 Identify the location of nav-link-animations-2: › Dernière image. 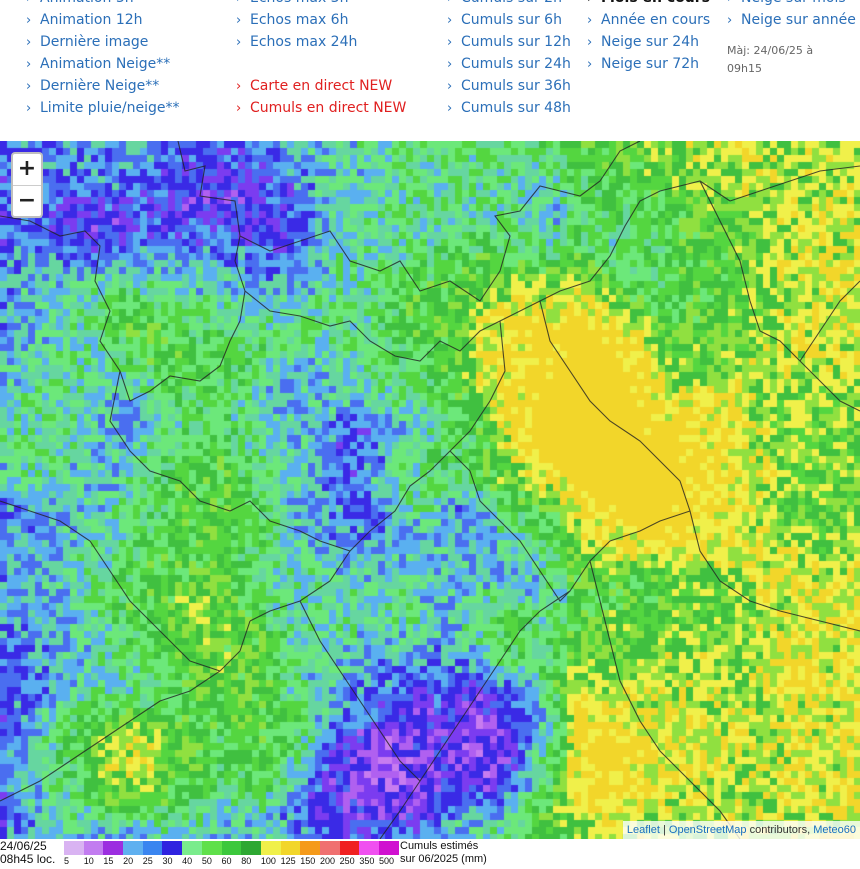
(103, 42).